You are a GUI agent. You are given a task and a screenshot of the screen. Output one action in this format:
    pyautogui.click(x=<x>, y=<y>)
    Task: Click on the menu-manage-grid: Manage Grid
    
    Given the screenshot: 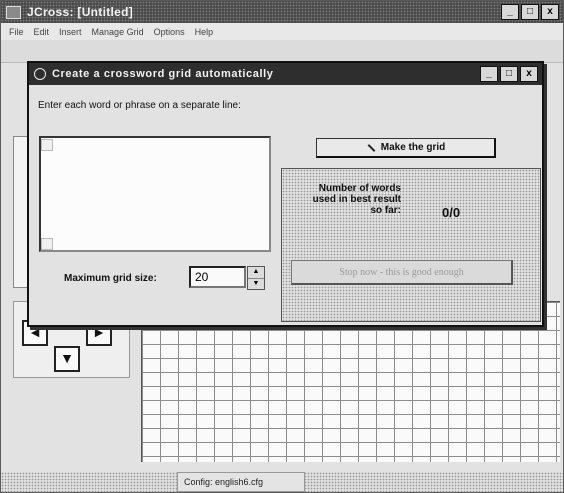 What is the action you would take?
    pyautogui.click(x=118, y=32)
    